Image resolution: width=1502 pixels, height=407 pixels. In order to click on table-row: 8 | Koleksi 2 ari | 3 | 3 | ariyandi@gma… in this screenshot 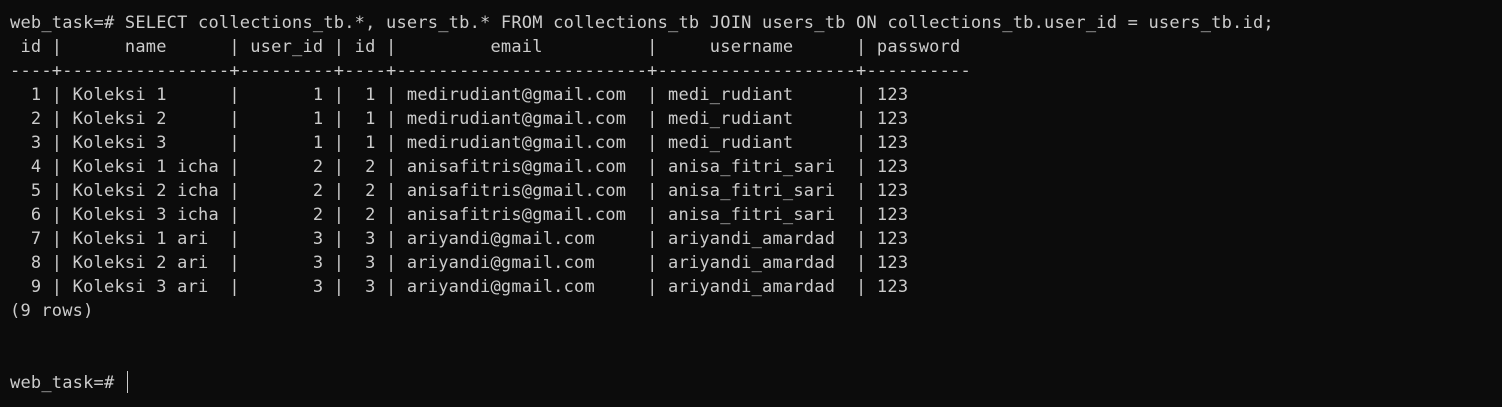, I will do `click(459, 263)`.